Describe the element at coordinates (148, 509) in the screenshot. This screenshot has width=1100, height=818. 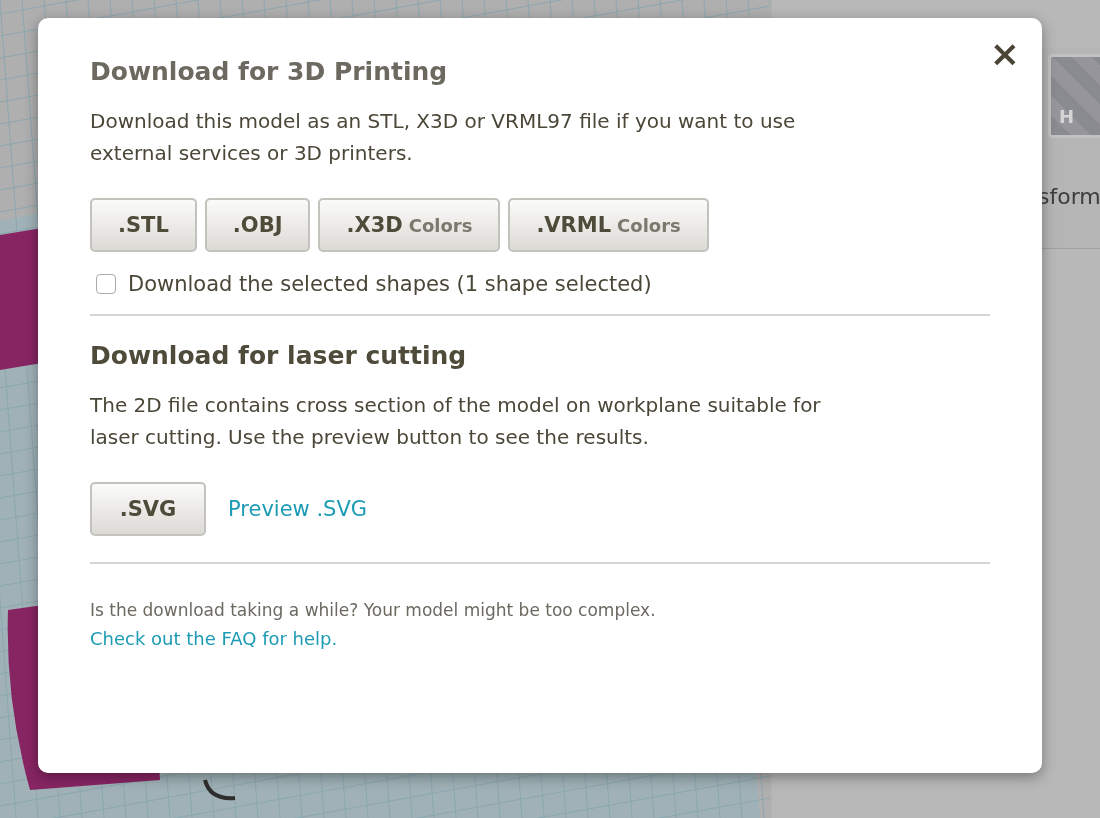
I see `format-button: .SVG` at that location.